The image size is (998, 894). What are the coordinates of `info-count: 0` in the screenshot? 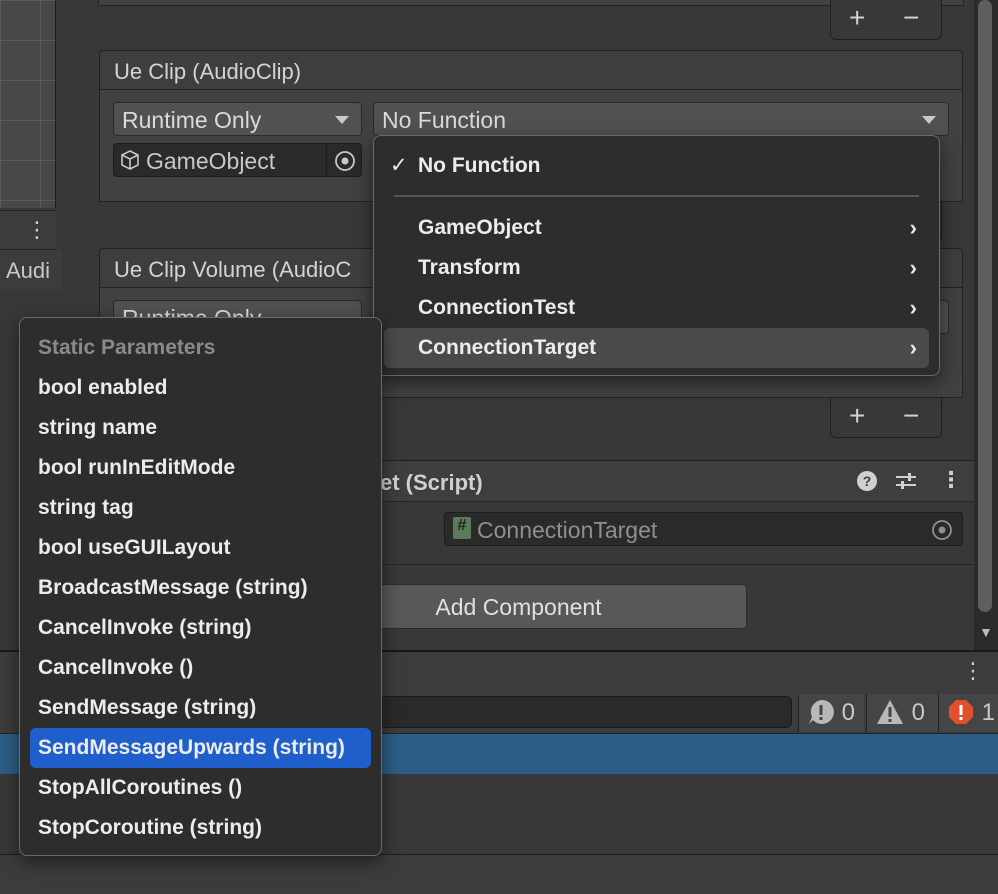 It's located at (848, 712).